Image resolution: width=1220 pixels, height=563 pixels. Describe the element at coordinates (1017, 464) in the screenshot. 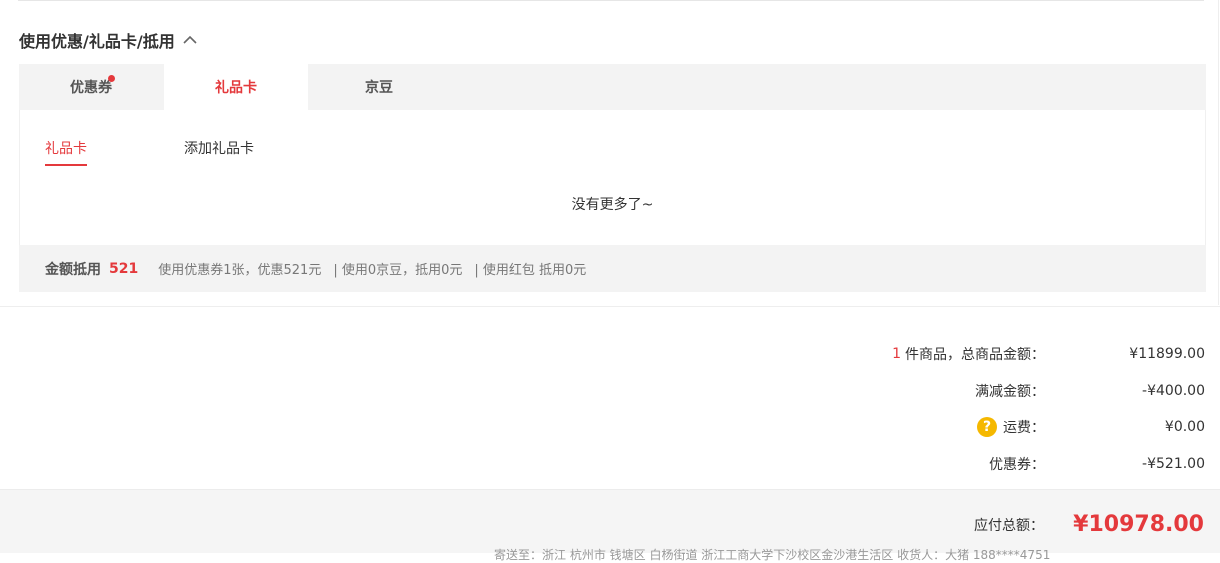

I see `coupon-label: 优惠券：` at that location.